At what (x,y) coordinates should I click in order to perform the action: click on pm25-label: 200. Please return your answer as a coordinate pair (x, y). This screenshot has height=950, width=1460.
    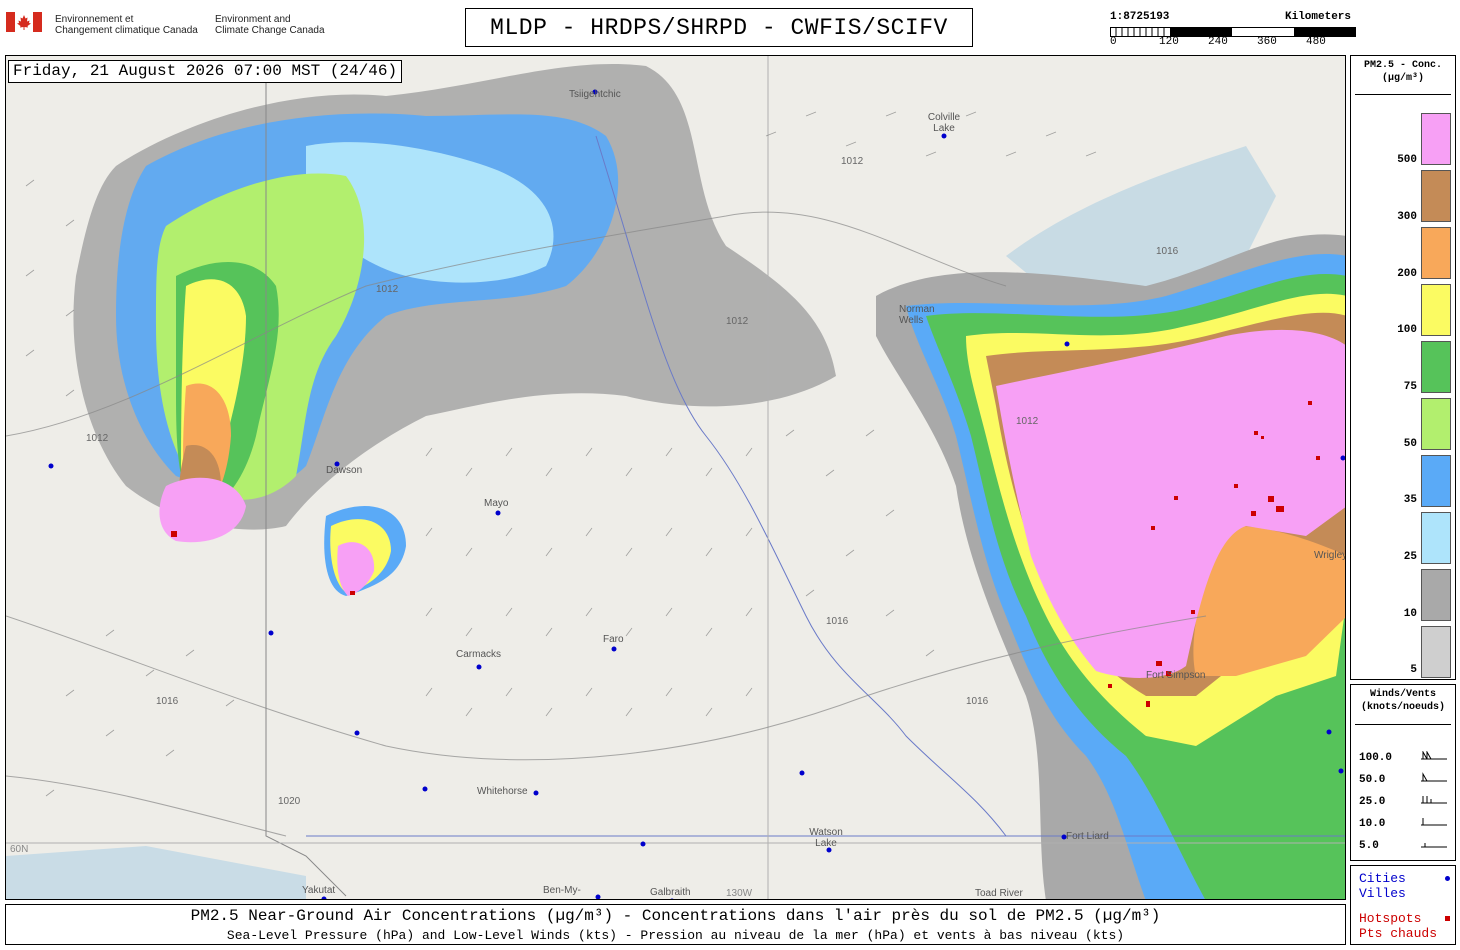
    Looking at the image, I should click on (1407, 274).